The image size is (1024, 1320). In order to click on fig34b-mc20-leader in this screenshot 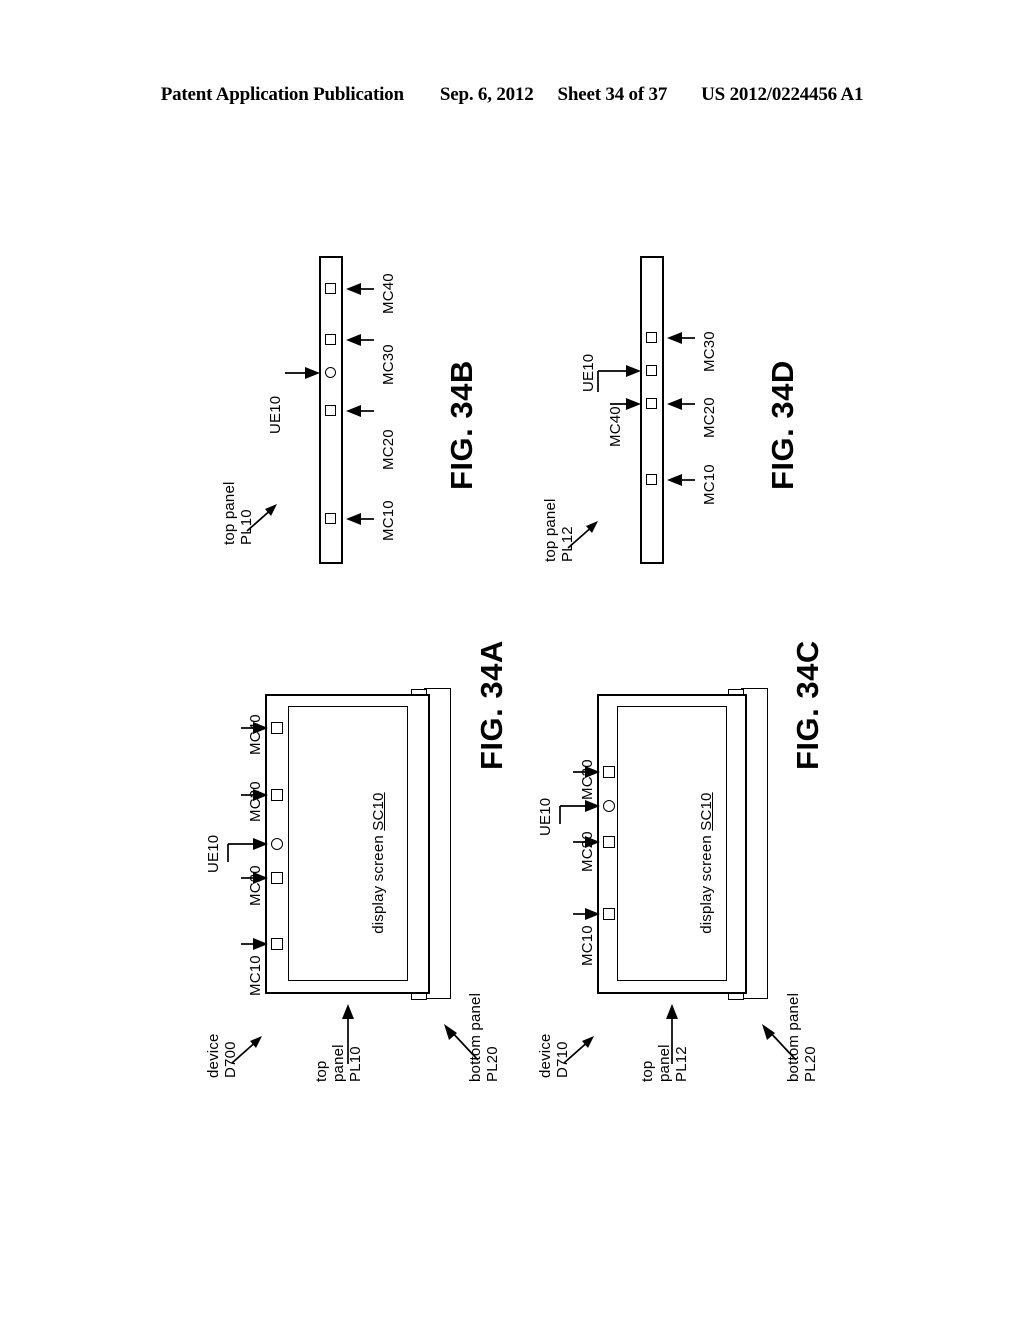, I will do `click(360, 411)`.